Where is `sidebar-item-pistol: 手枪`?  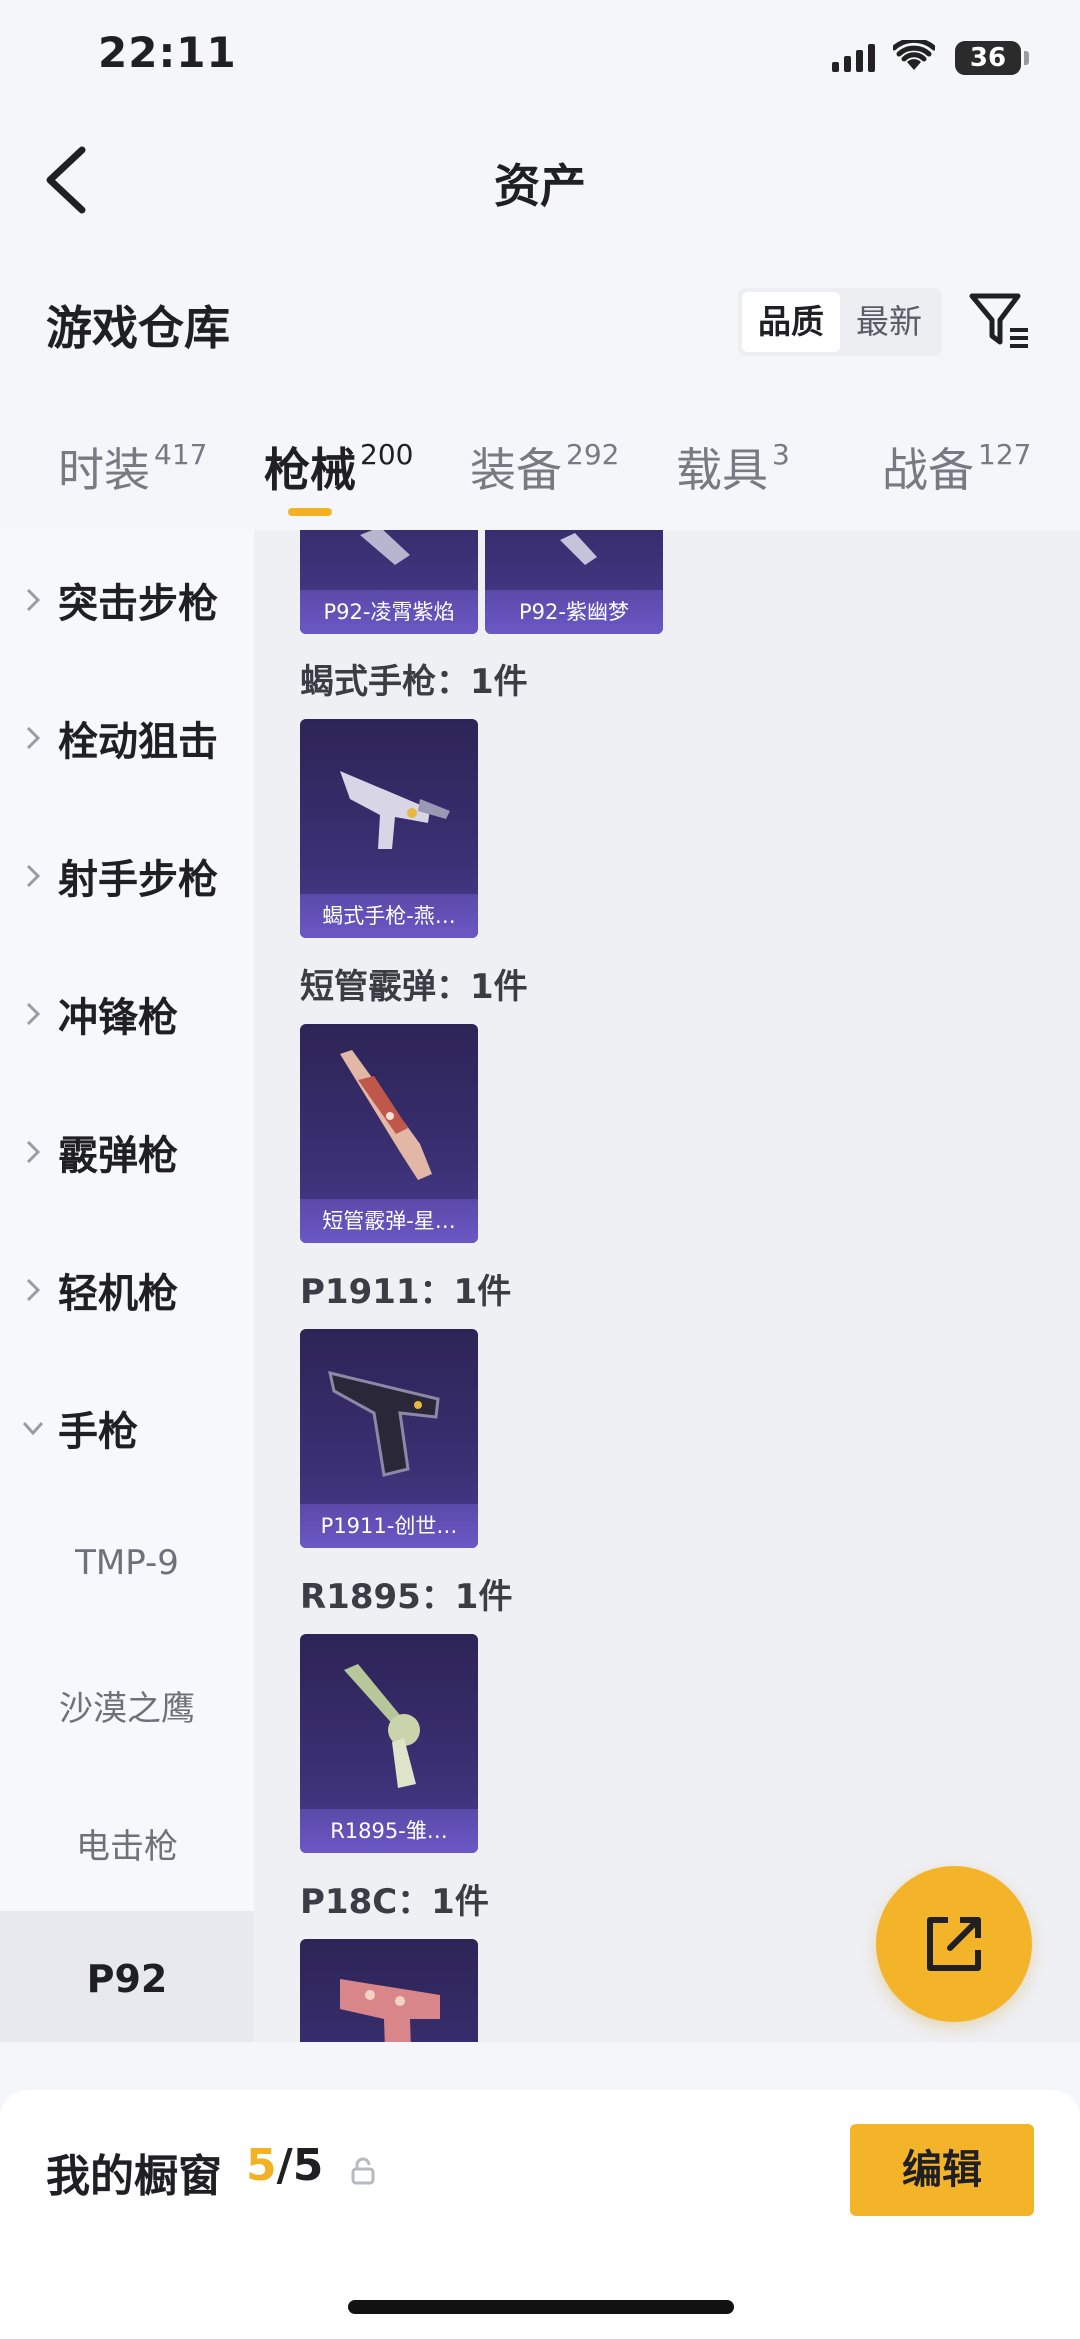
sidebar-item-pistol: 手枪 is located at coordinates (127, 1428).